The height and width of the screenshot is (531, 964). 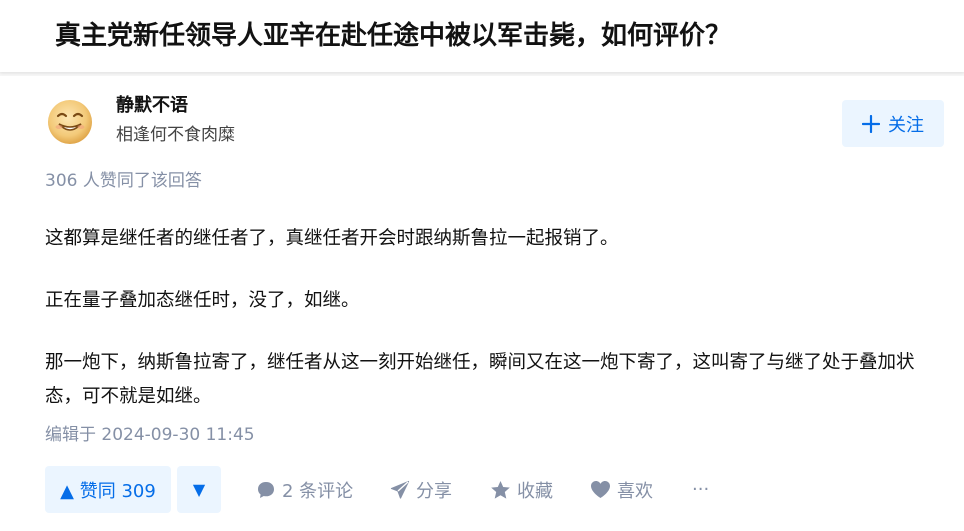 I want to click on answer-paragraph: 正在量子叠加态继任时，没了，如继。, so click(x=202, y=300).